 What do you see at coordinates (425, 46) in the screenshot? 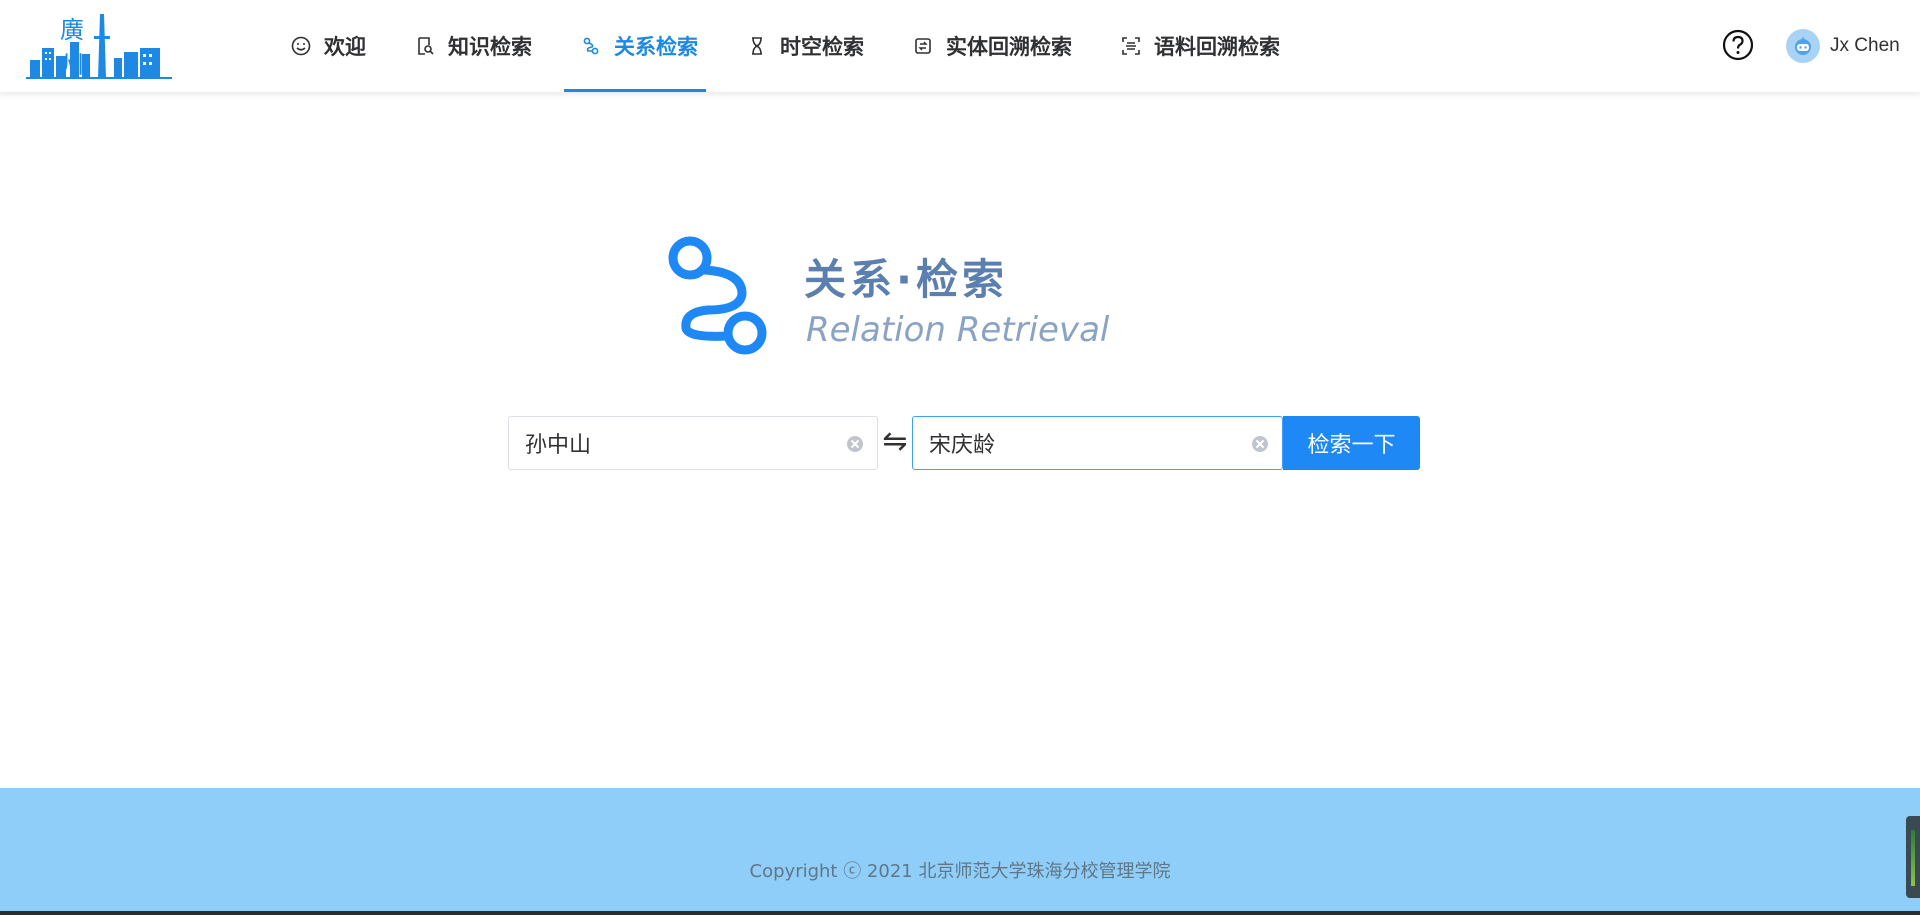
I see `document-search-icon` at bounding box center [425, 46].